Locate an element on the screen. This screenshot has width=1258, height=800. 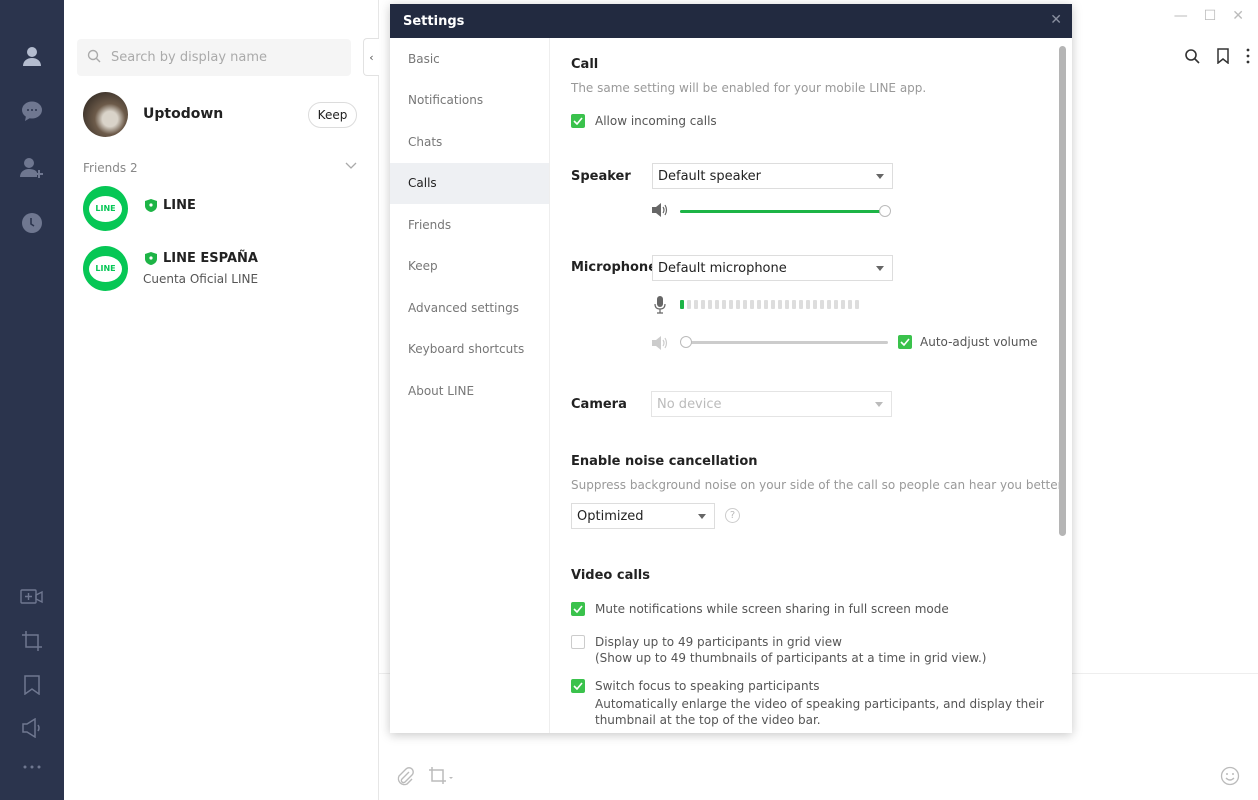
collapse-panel-button: ‹ is located at coordinates (371, 57).